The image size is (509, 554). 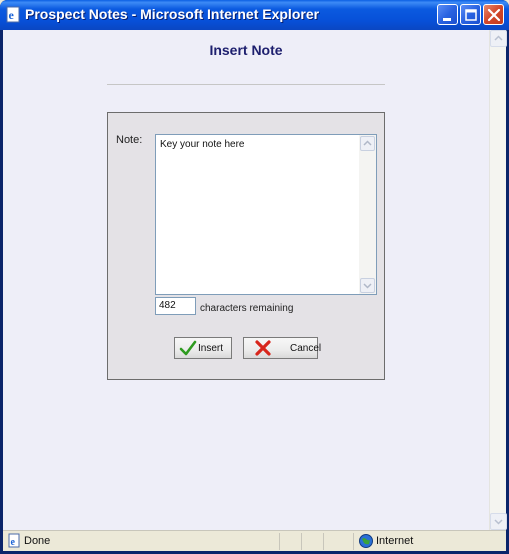 What do you see at coordinates (282, 348) in the screenshot?
I see `cancel-button: Cancel` at bounding box center [282, 348].